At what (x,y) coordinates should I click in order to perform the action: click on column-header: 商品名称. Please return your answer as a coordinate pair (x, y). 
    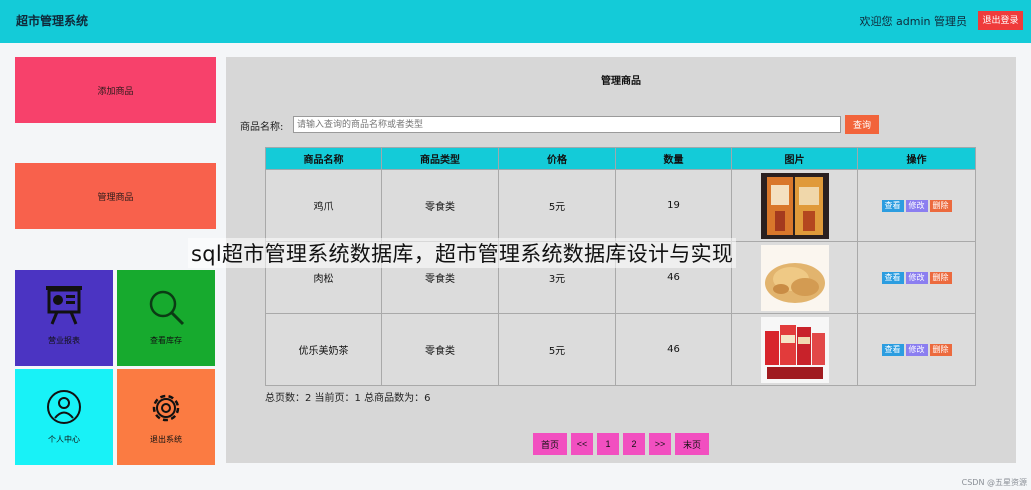
    Looking at the image, I should click on (323, 158).